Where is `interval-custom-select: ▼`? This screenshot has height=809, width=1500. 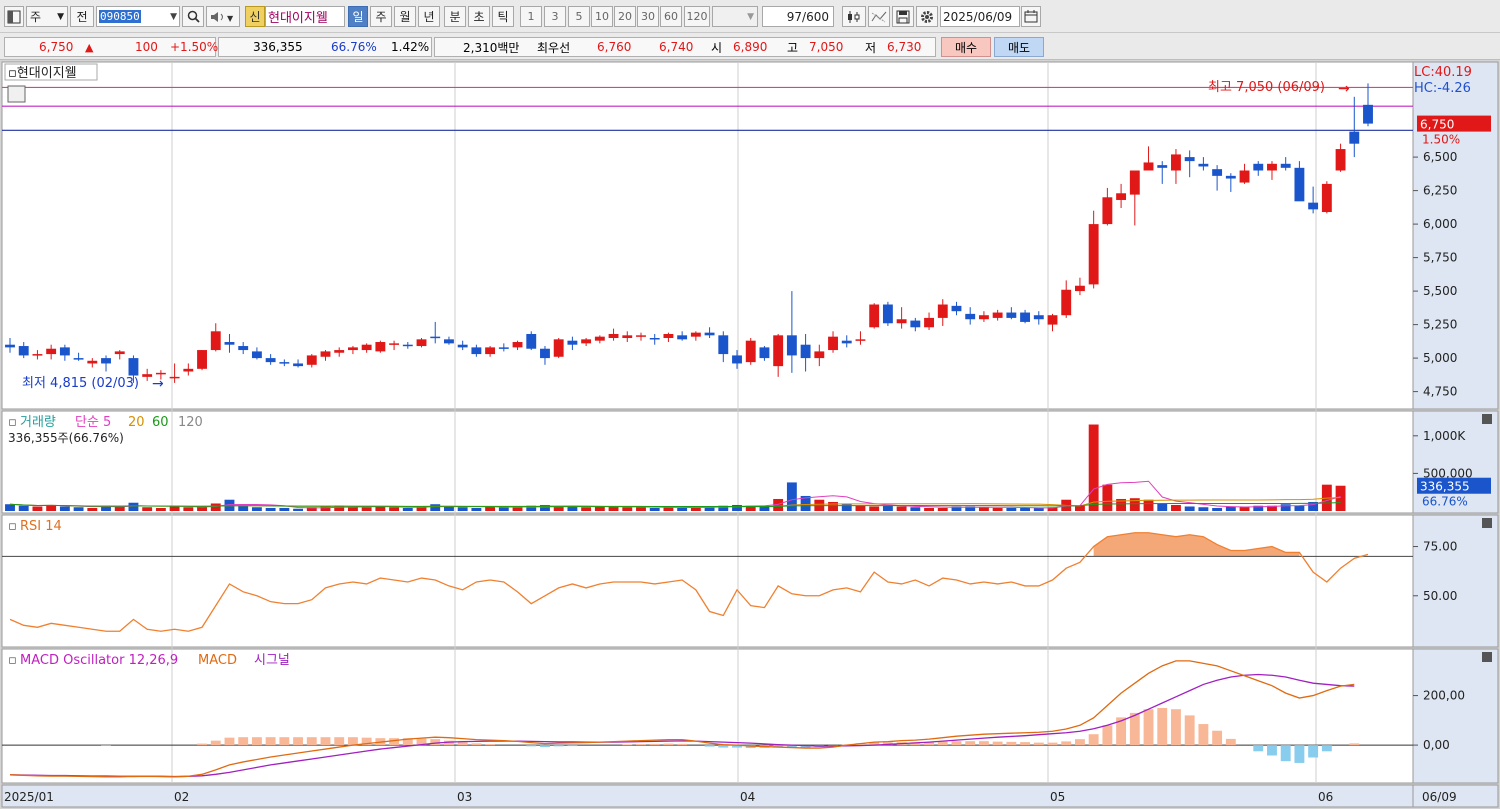
interval-custom-select: ▼ is located at coordinates (735, 16).